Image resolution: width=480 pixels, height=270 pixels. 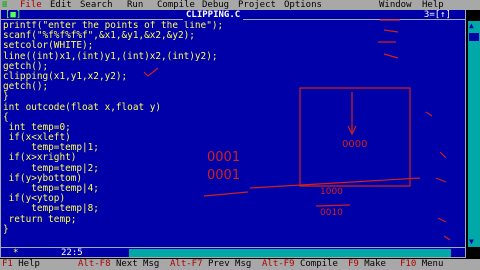 I want to click on code-line: return temp;, so click(x=227, y=219).